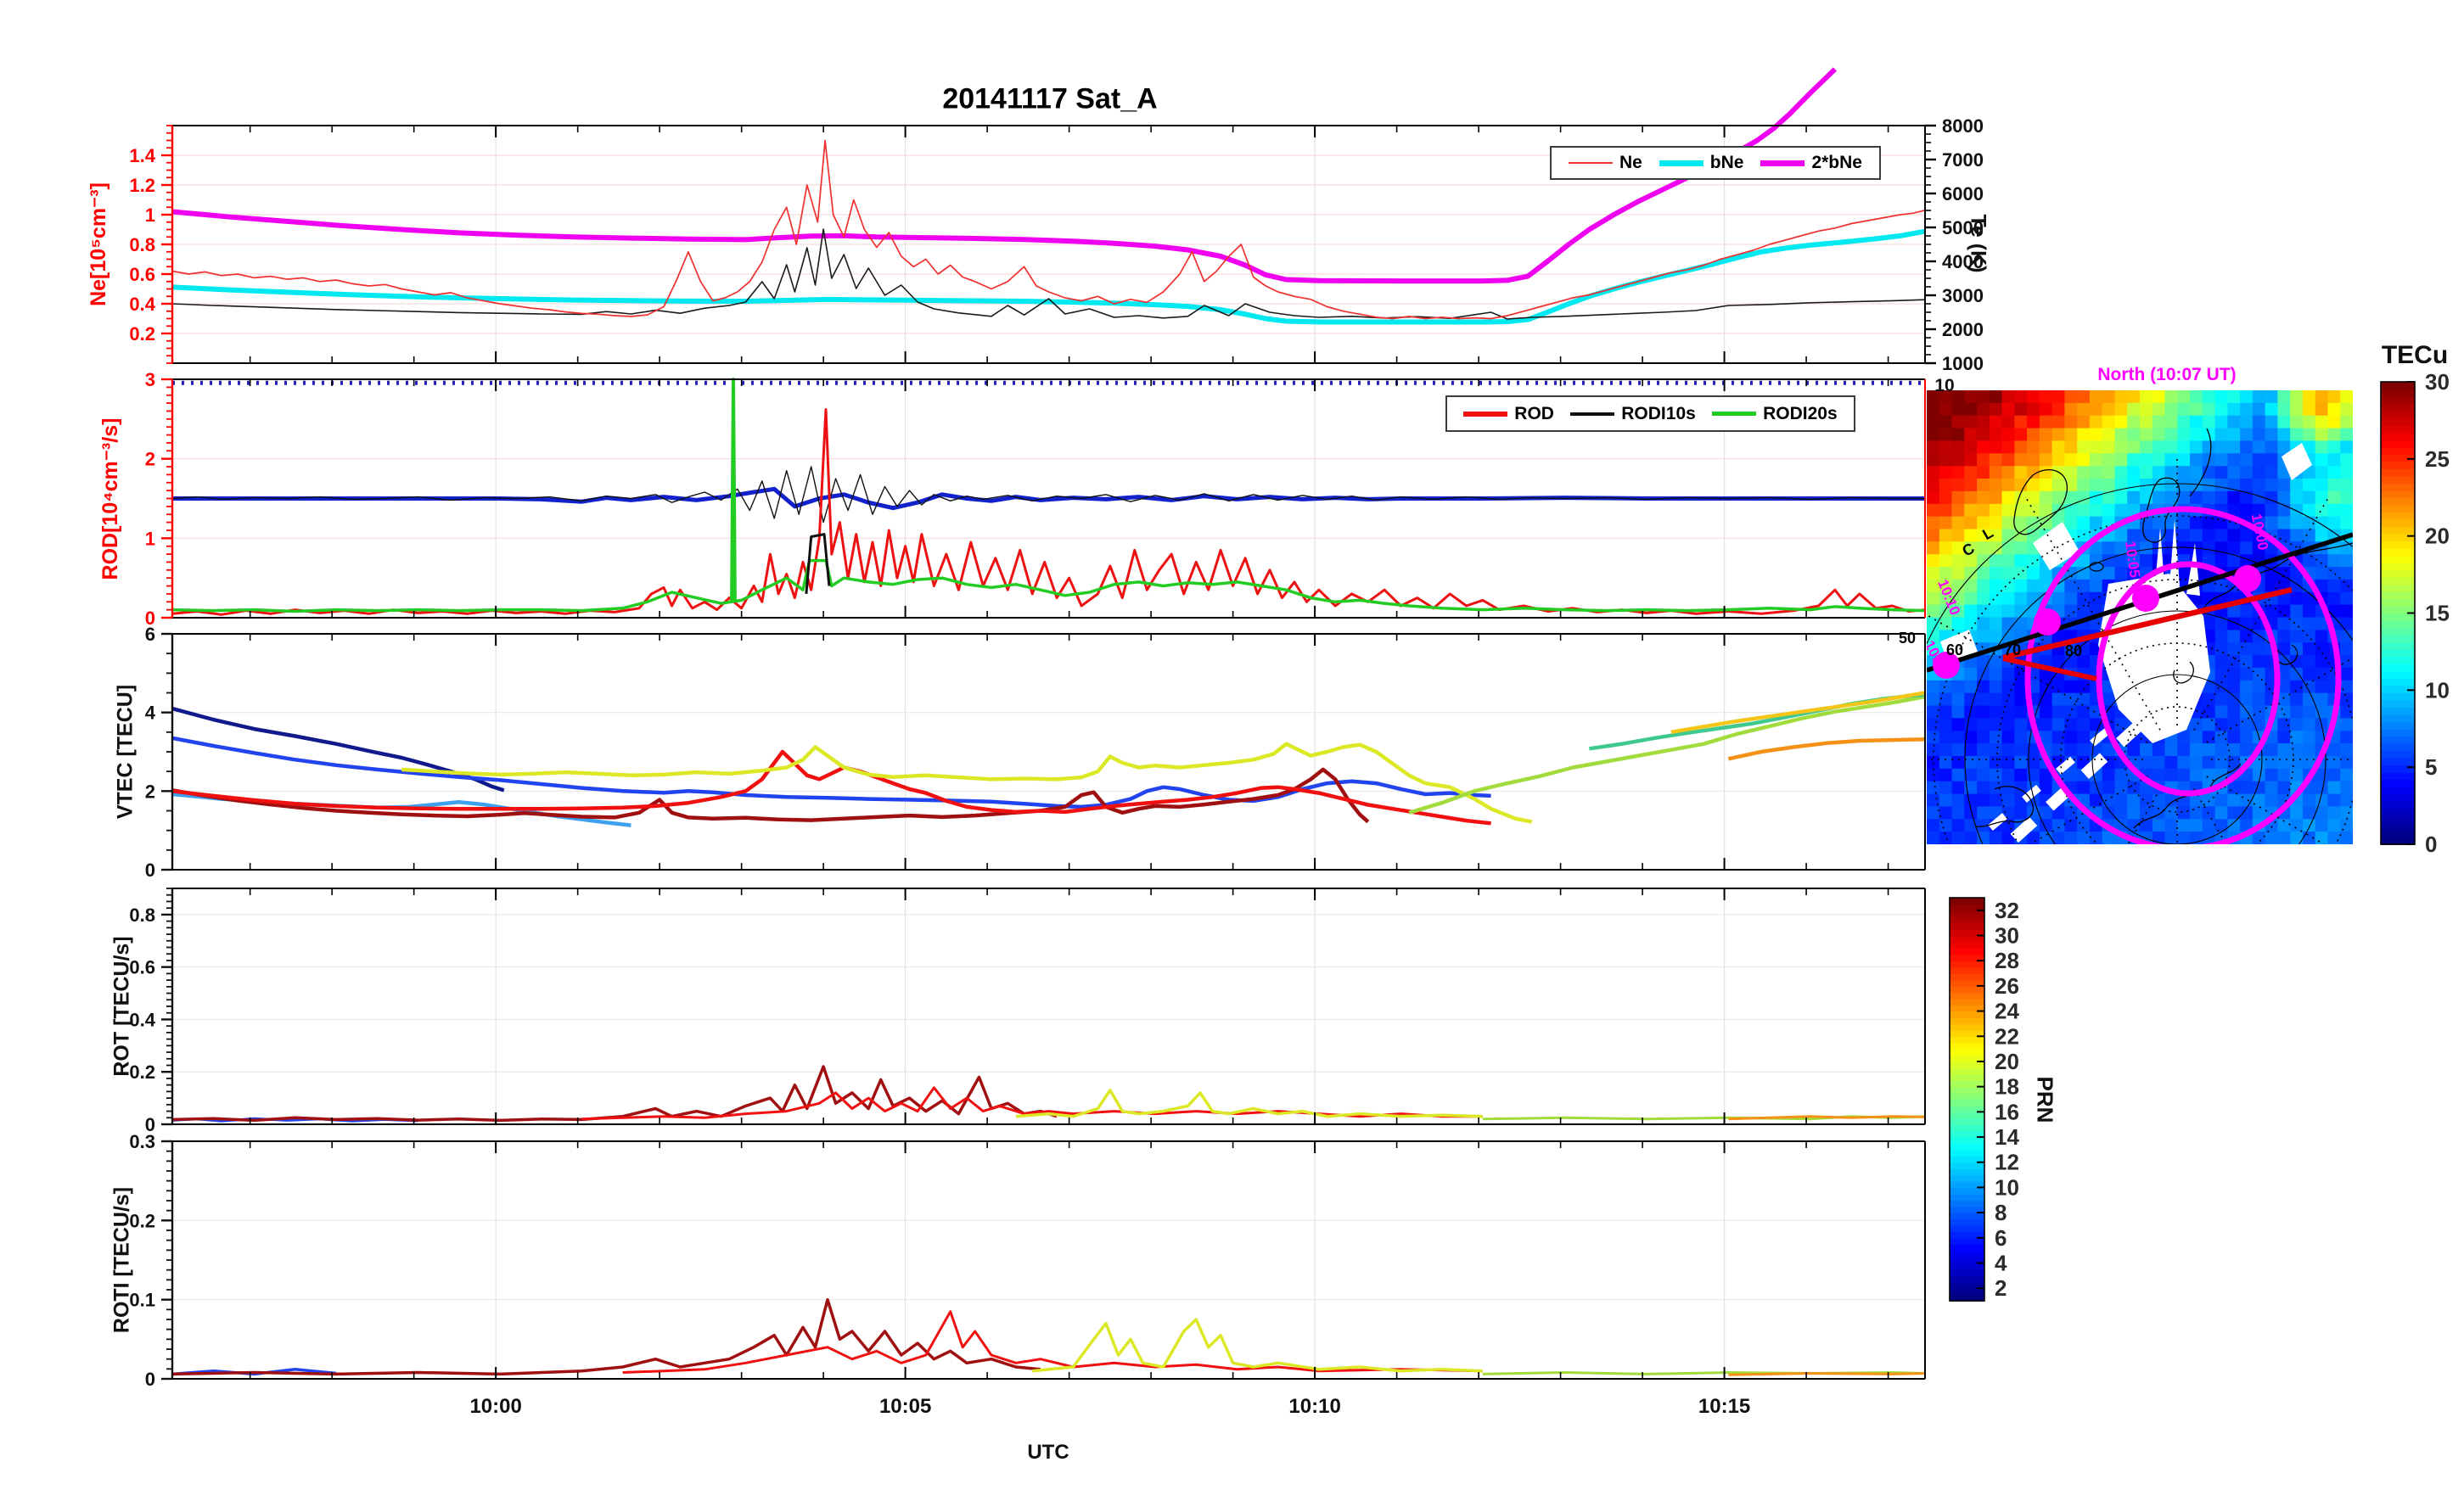  What do you see at coordinates (1907, 638) in the screenshot?
I see `tick-label: 50` at bounding box center [1907, 638].